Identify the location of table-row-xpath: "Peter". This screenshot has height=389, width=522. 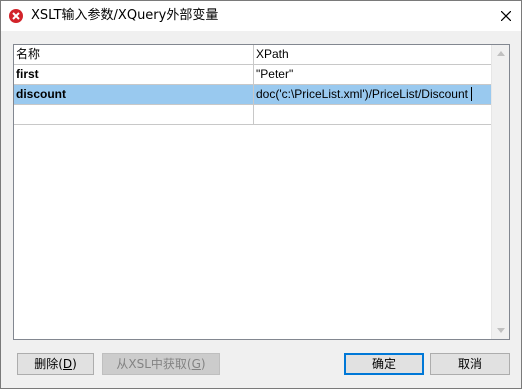
(373, 74).